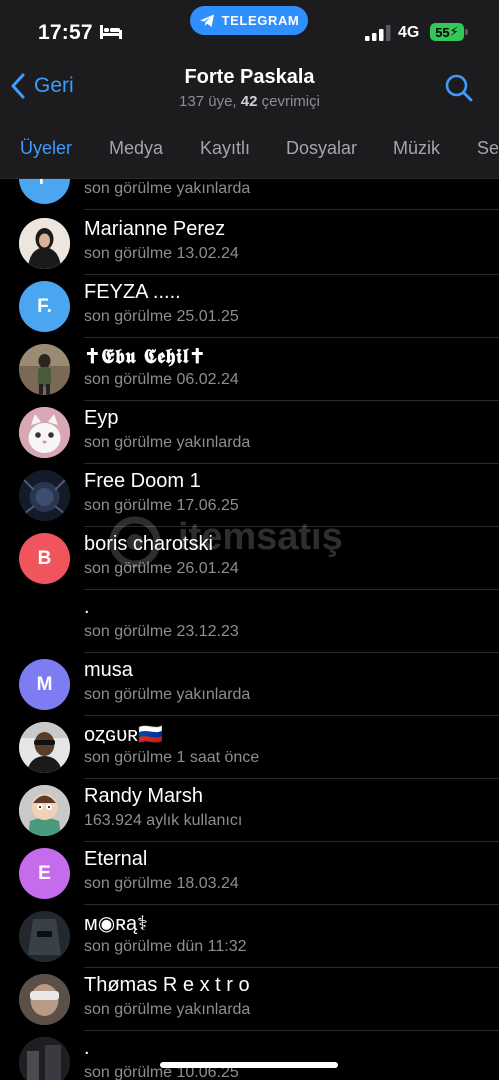 Image resolution: width=499 pixels, height=1080 pixels. What do you see at coordinates (44, 873) in the screenshot?
I see `avatar: E` at bounding box center [44, 873].